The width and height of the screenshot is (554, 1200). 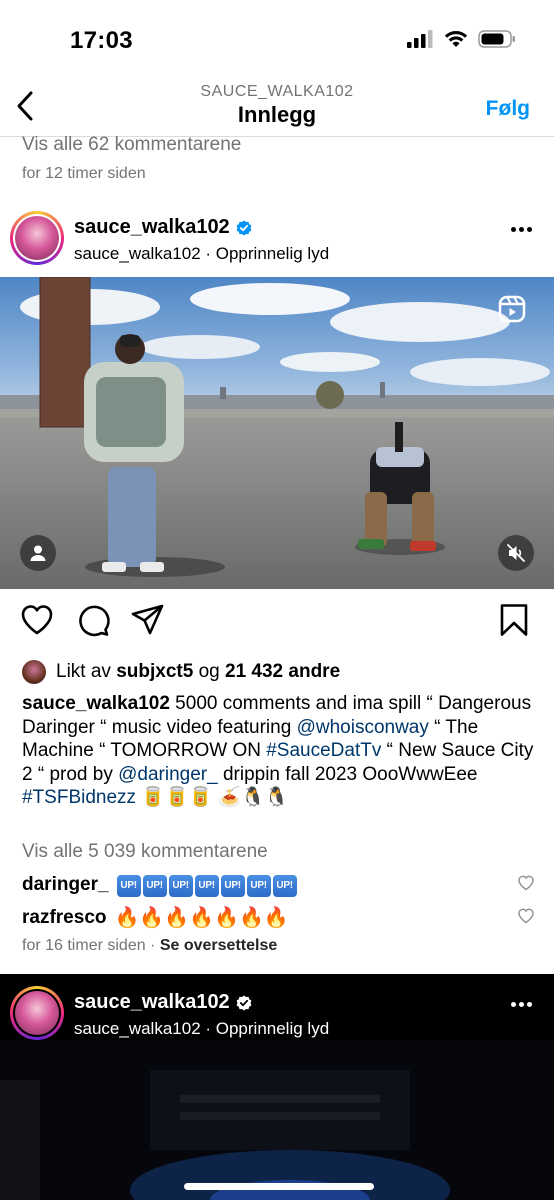 I want to click on comment-row: daringer_ UP! UP! UP! UP! UP! UP! UP!, so click(x=279, y=884).